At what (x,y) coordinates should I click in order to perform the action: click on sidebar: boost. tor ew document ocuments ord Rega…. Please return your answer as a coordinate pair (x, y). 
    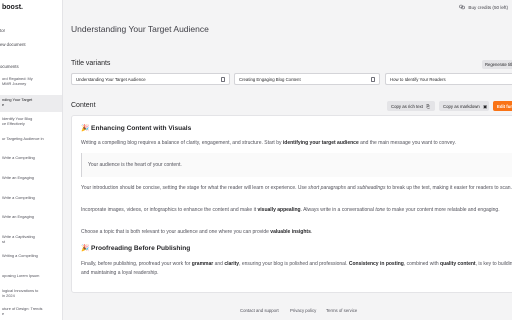
    Looking at the image, I should click on (31, 160).